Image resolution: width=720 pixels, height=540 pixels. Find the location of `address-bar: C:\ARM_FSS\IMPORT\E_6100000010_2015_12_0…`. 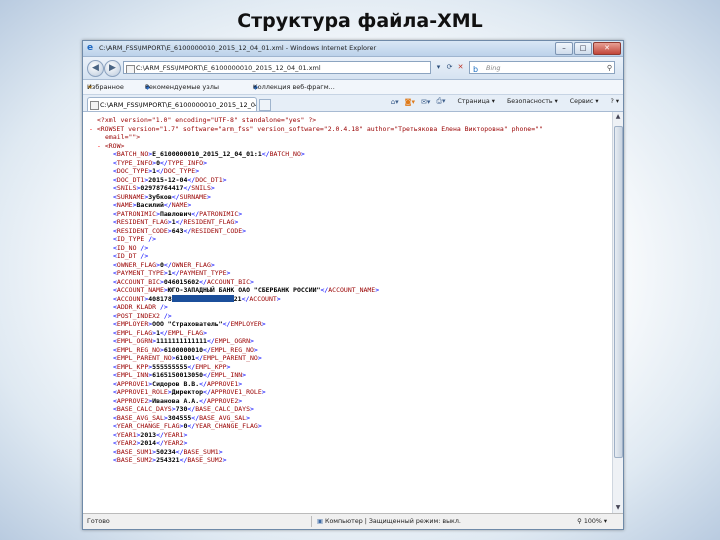

address-bar: C:\ARM_FSS\IMPORT\E_6100000010_2015_12_0… is located at coordinates (277, 67).